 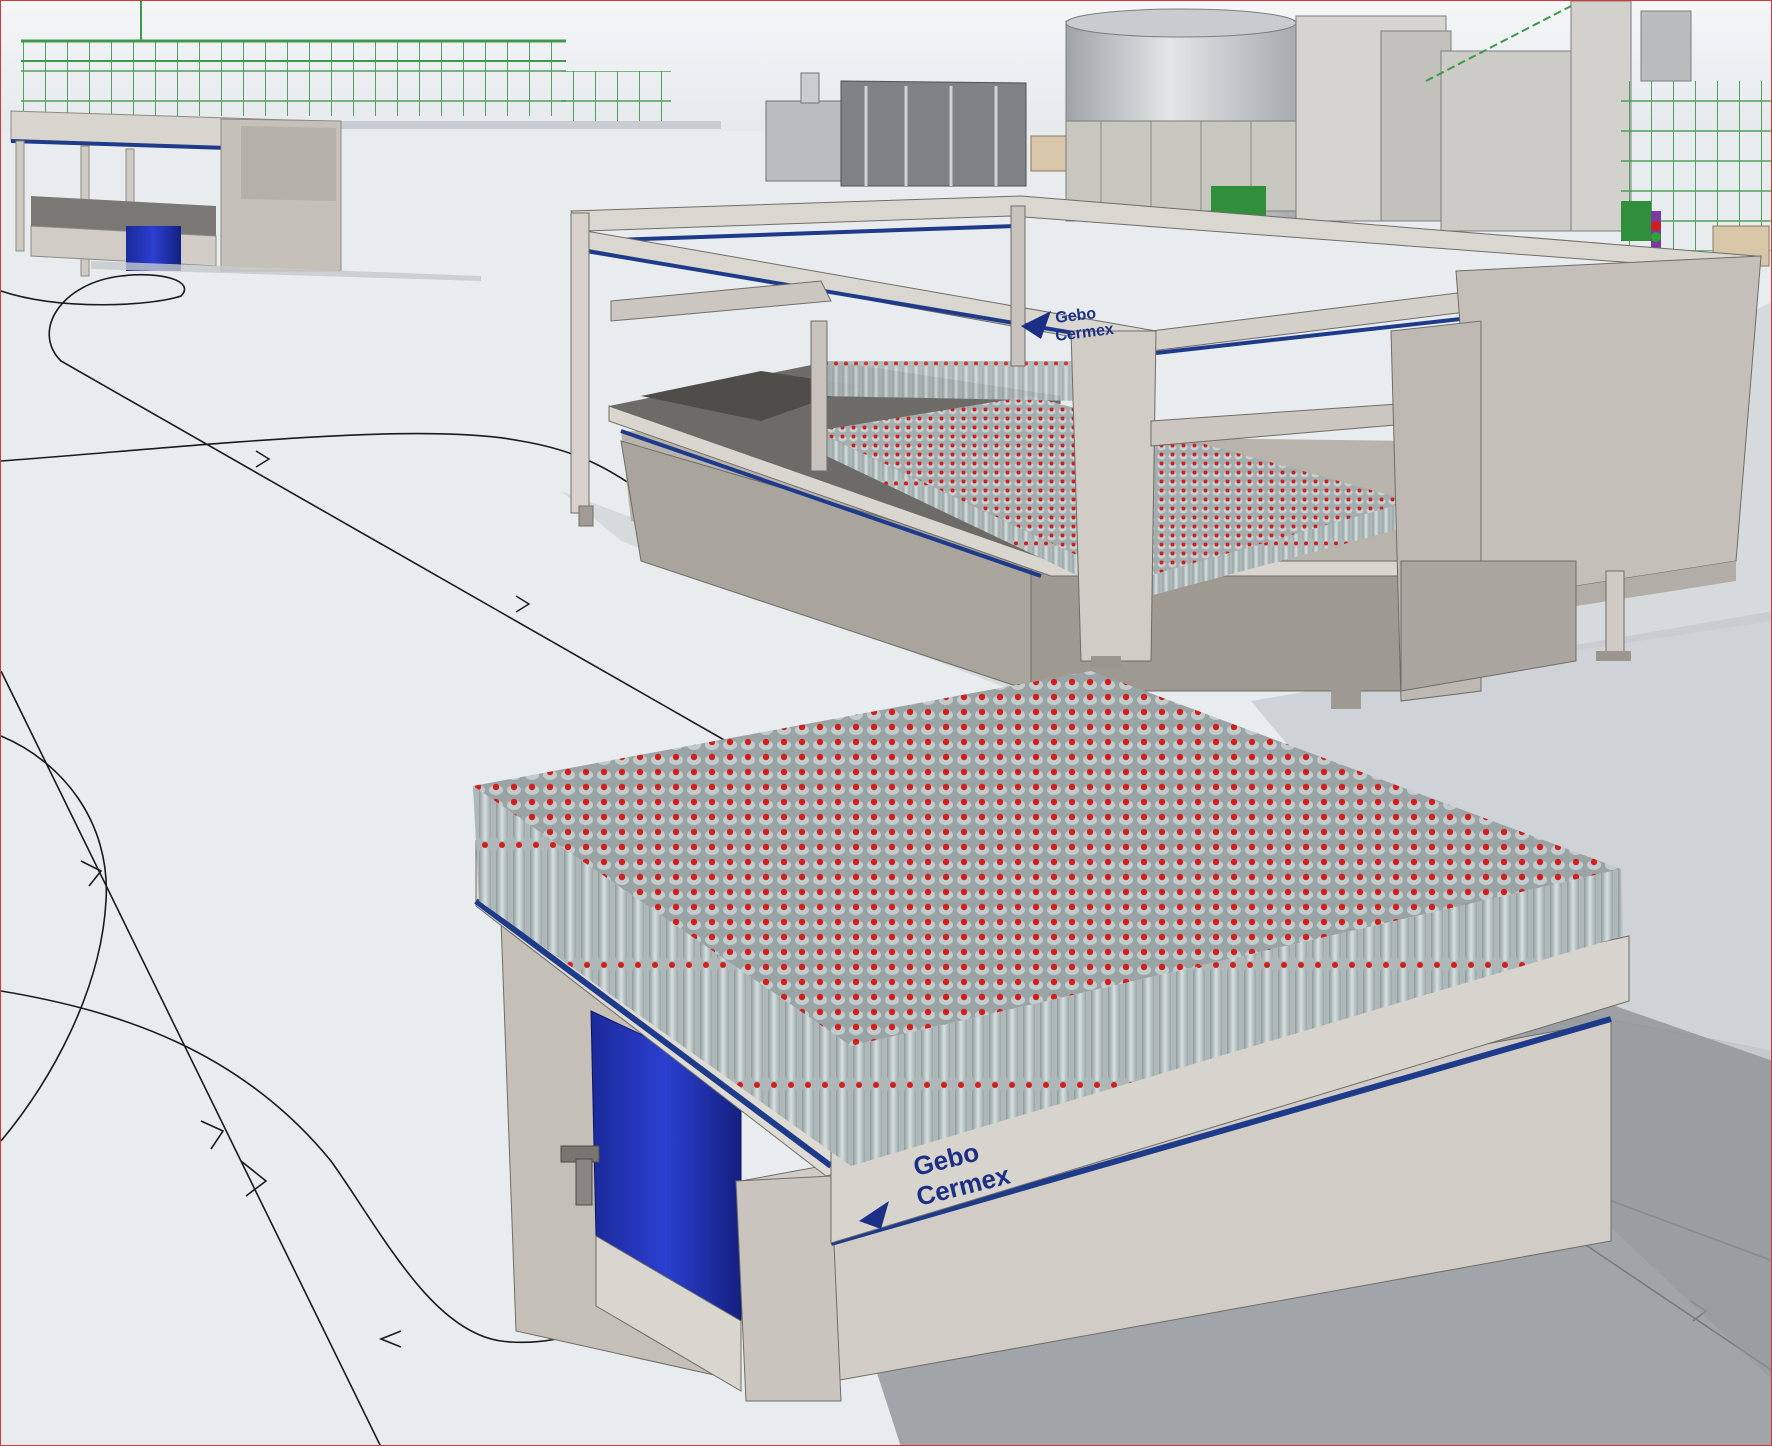 What do you see at coordinates (918, 129) in the screenshot?
I see `distant-process-equipment` at bounding box center [918, 129].